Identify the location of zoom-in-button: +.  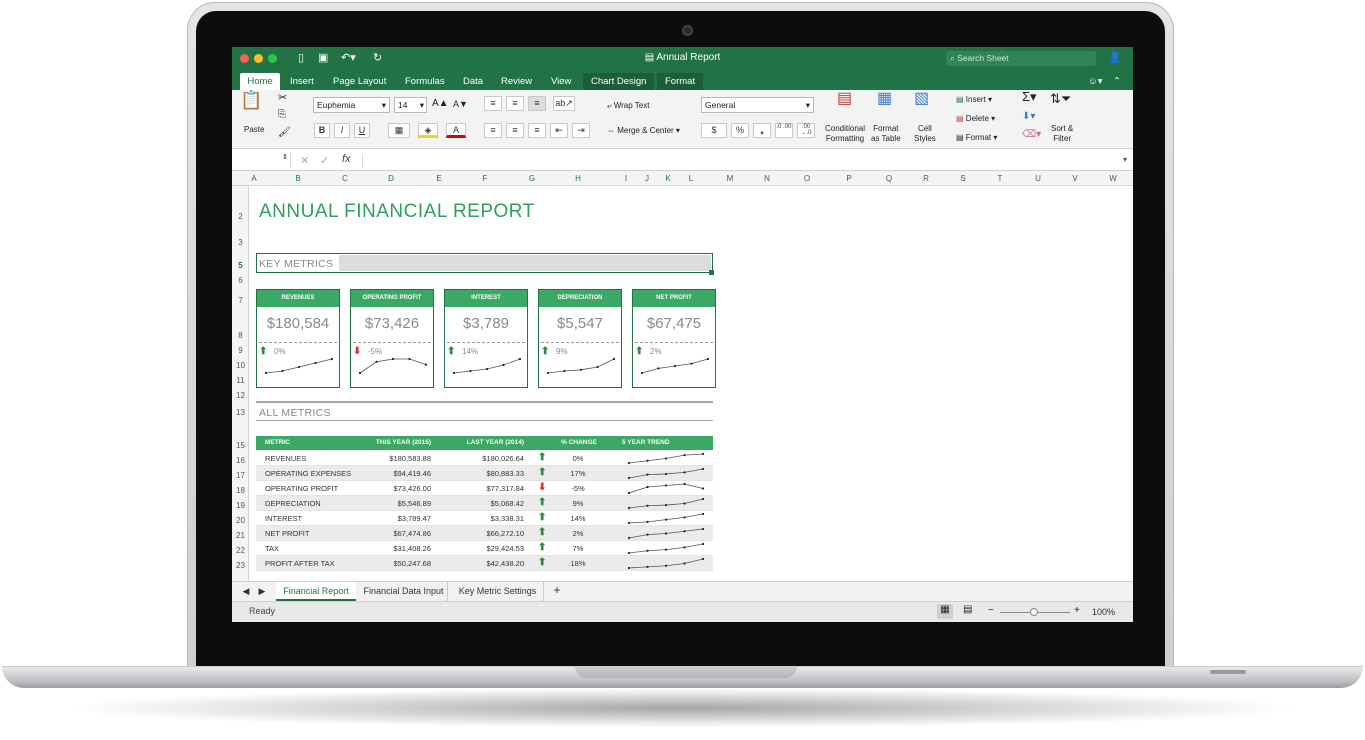
(1077, 610).